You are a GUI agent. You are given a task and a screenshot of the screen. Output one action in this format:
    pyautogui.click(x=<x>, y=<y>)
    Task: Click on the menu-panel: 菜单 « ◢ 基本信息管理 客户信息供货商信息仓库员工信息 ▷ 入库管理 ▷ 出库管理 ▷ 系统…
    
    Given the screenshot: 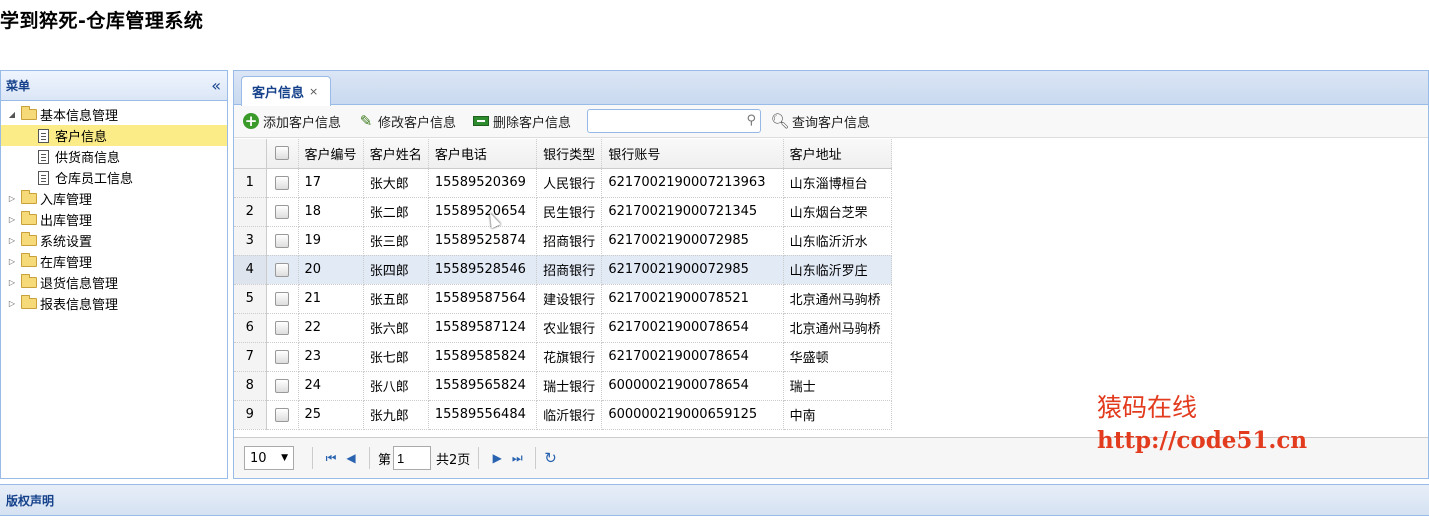 What is the action you would take?
    pyautogui.click(x=114, y=274)
    